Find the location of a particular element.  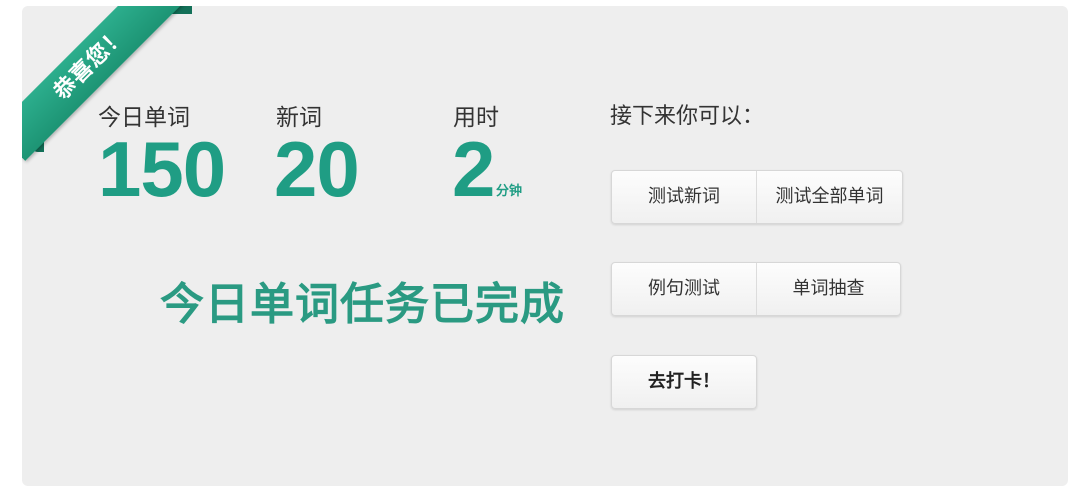

action-group-review: 例句测试 单词抽查 is located at coordinates (756, 289).